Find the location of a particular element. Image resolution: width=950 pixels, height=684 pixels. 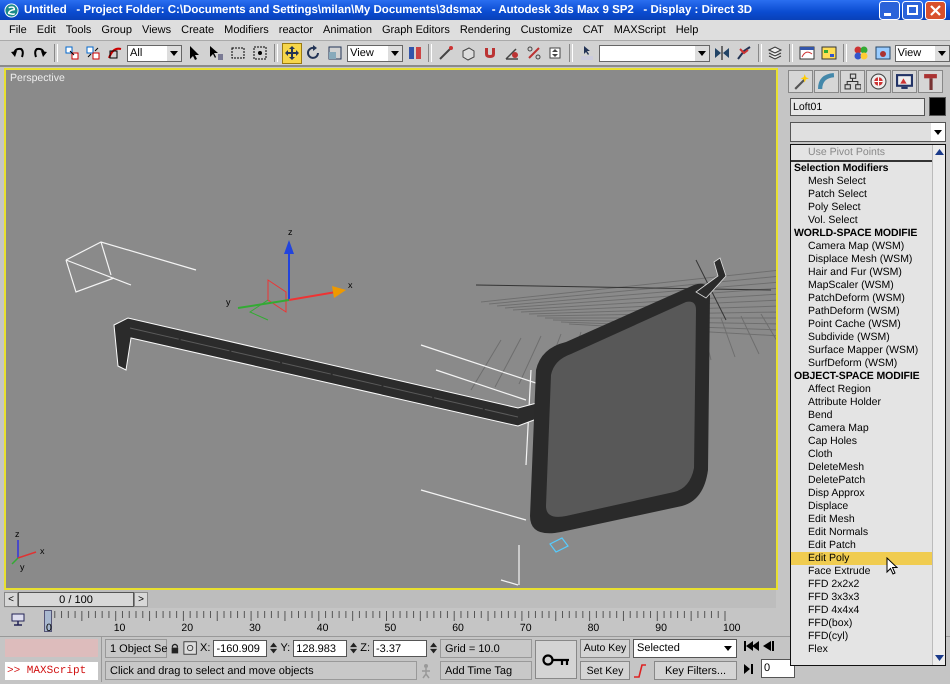

maximize-icon is located at coordinates (912, 10).